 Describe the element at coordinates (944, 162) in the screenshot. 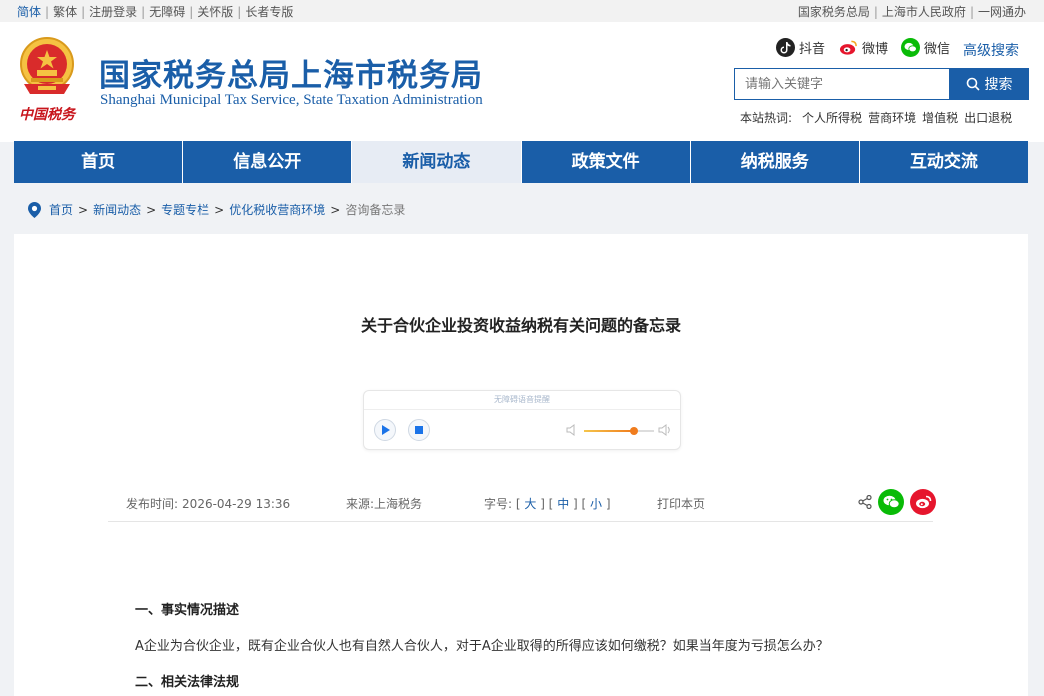

I see `nav-interaction: 互动交流` at that location.